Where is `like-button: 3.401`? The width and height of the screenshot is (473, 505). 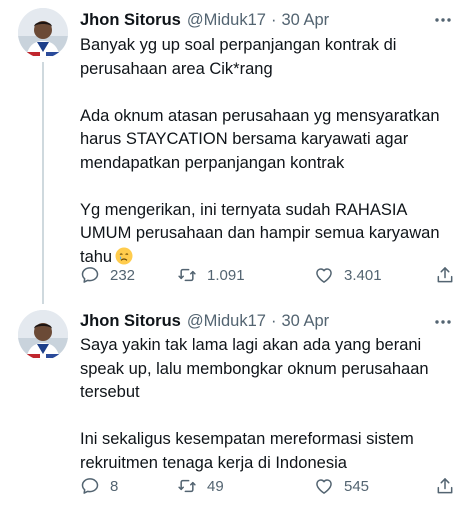
like-button: 3.401 is located at coordinates (348, 275).